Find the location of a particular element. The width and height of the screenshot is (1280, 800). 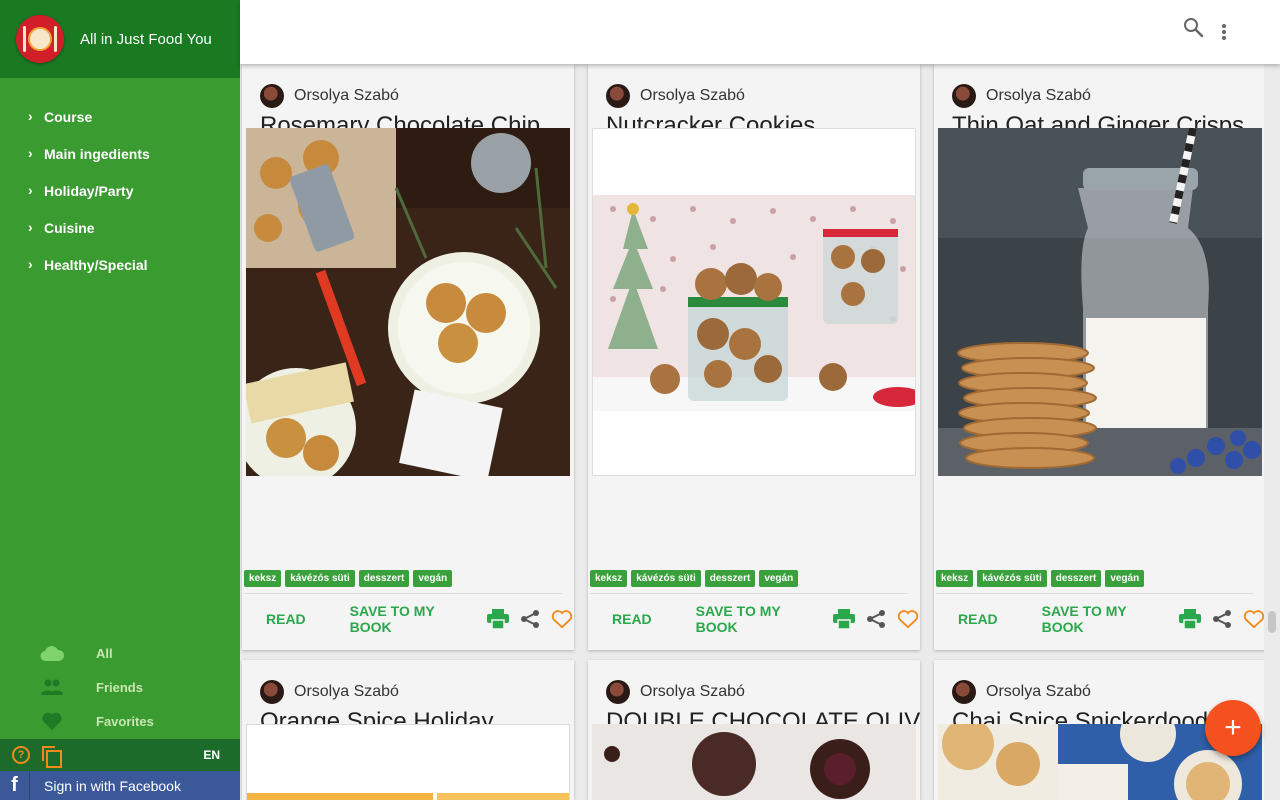

filter-all: All is located at coordinates (120, 653).